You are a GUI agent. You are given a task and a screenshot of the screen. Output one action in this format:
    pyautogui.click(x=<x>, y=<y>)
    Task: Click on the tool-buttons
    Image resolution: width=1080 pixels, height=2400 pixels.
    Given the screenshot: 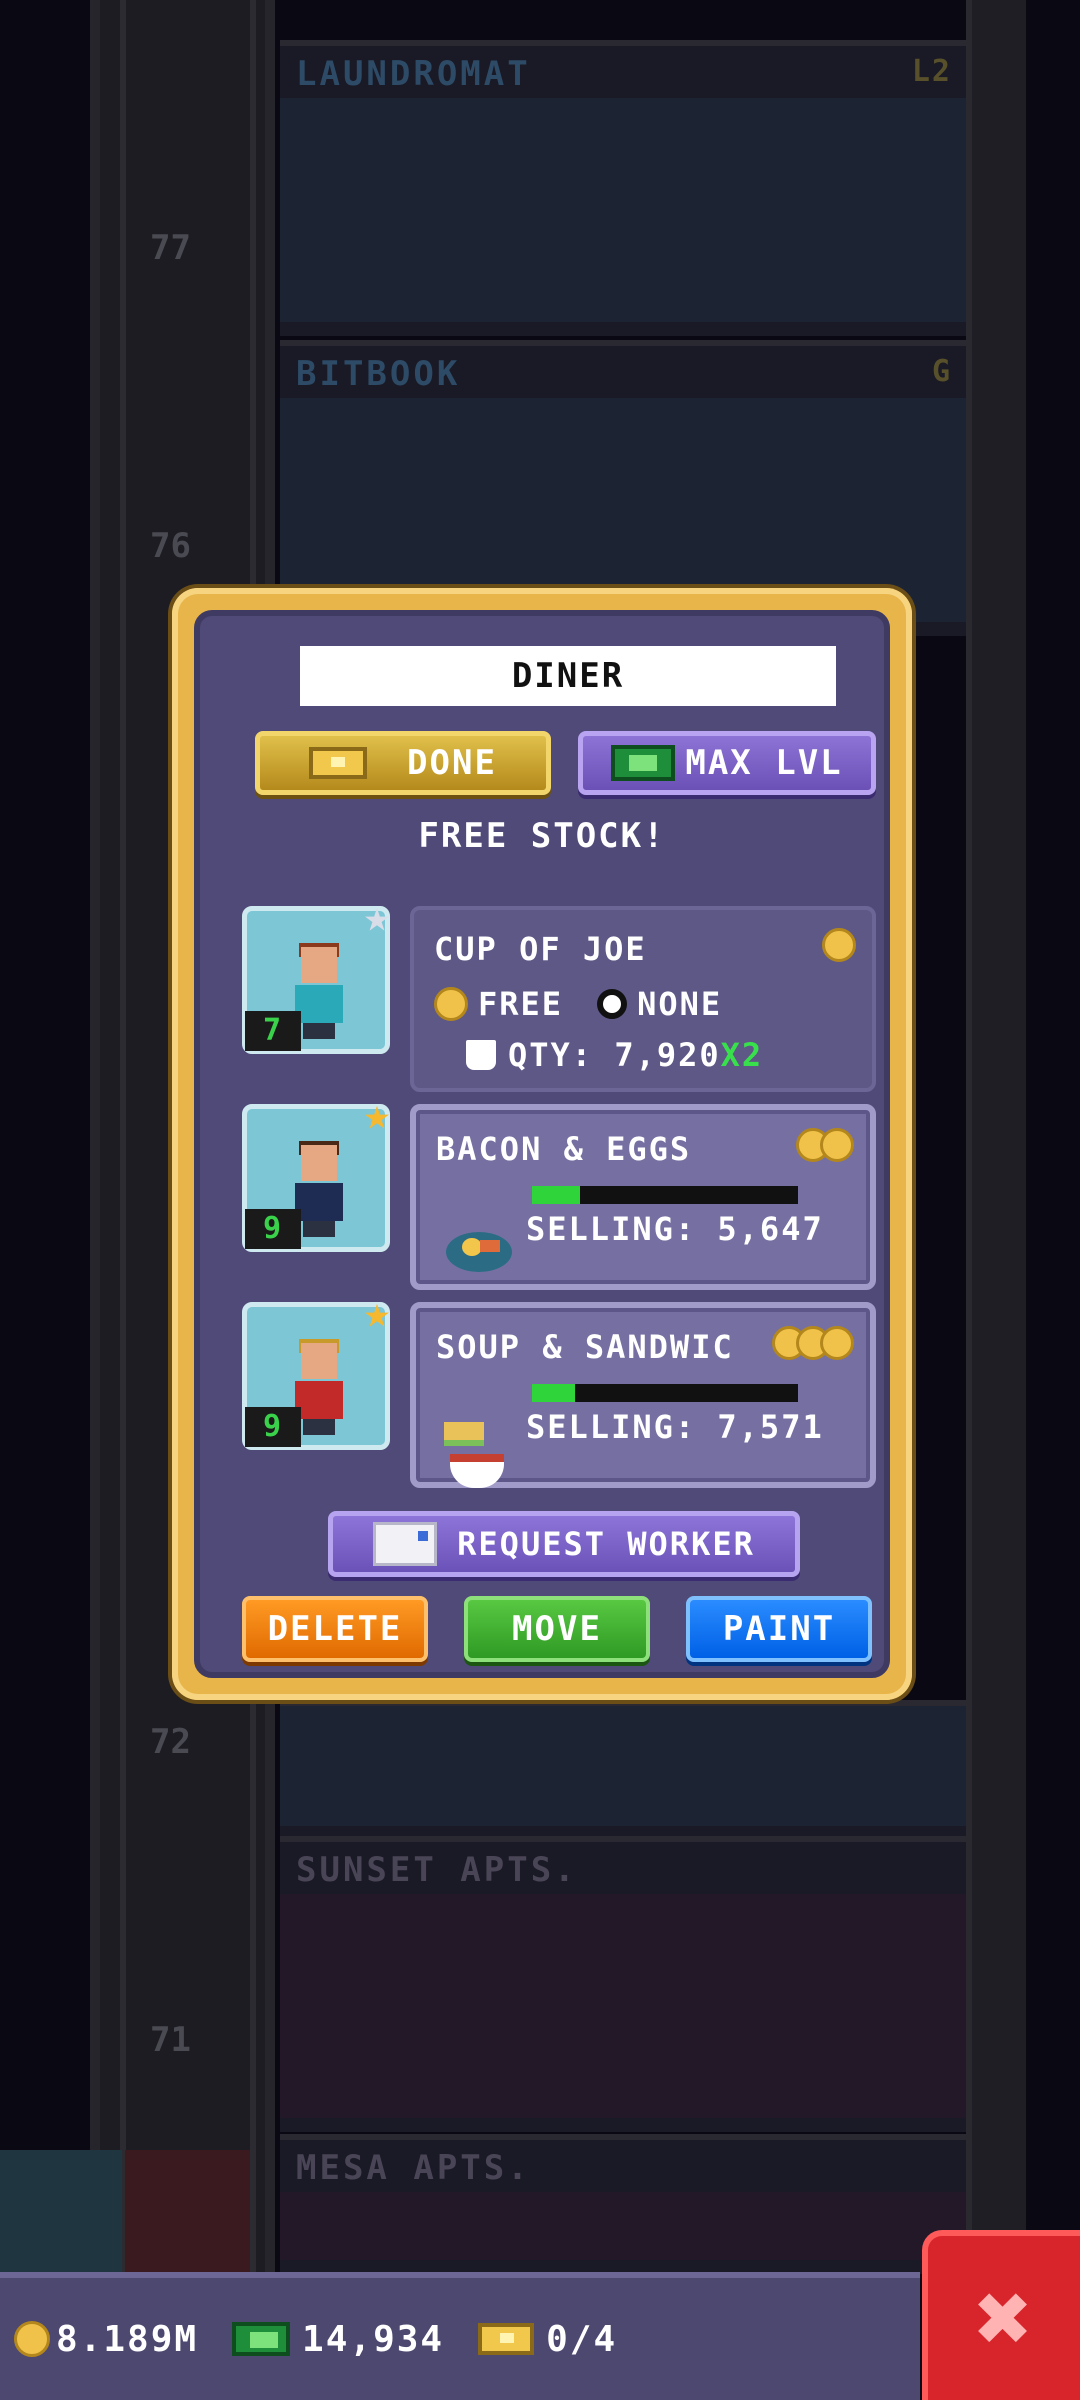 What is the action you would take?
    pyautogui.click(x=125, y=2211)
    